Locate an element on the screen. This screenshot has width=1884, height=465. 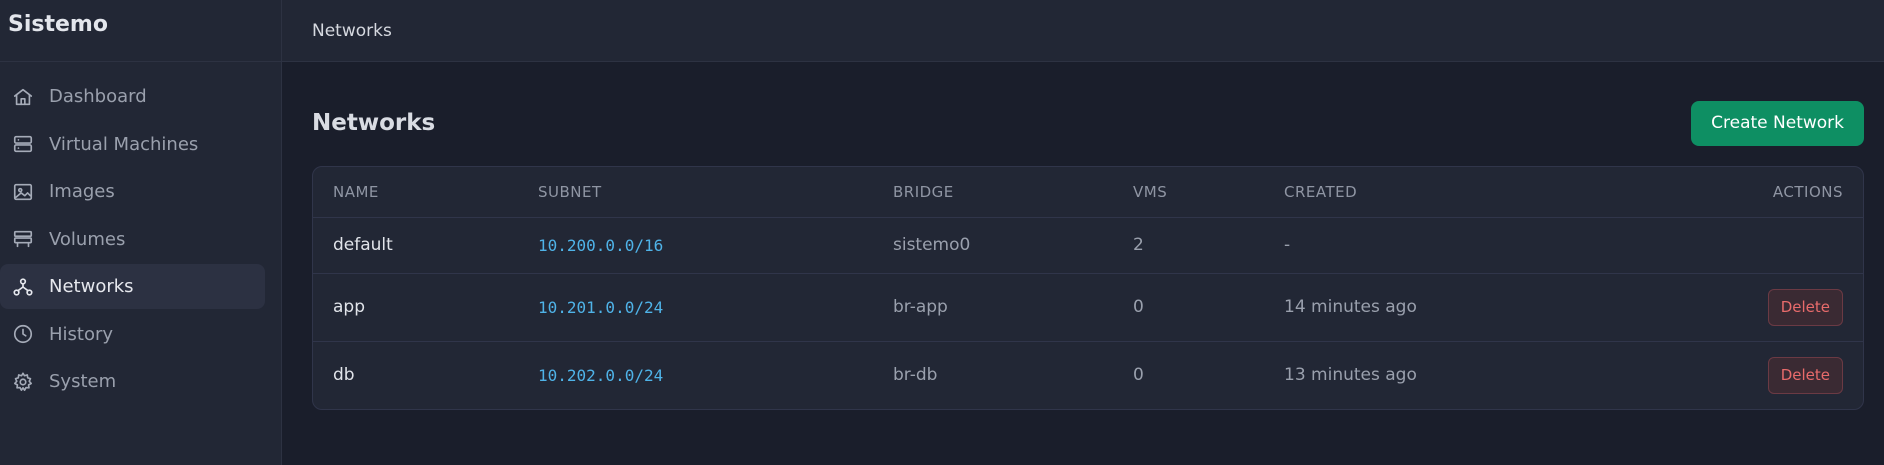
database-icon is located at coordinates (23, 239).